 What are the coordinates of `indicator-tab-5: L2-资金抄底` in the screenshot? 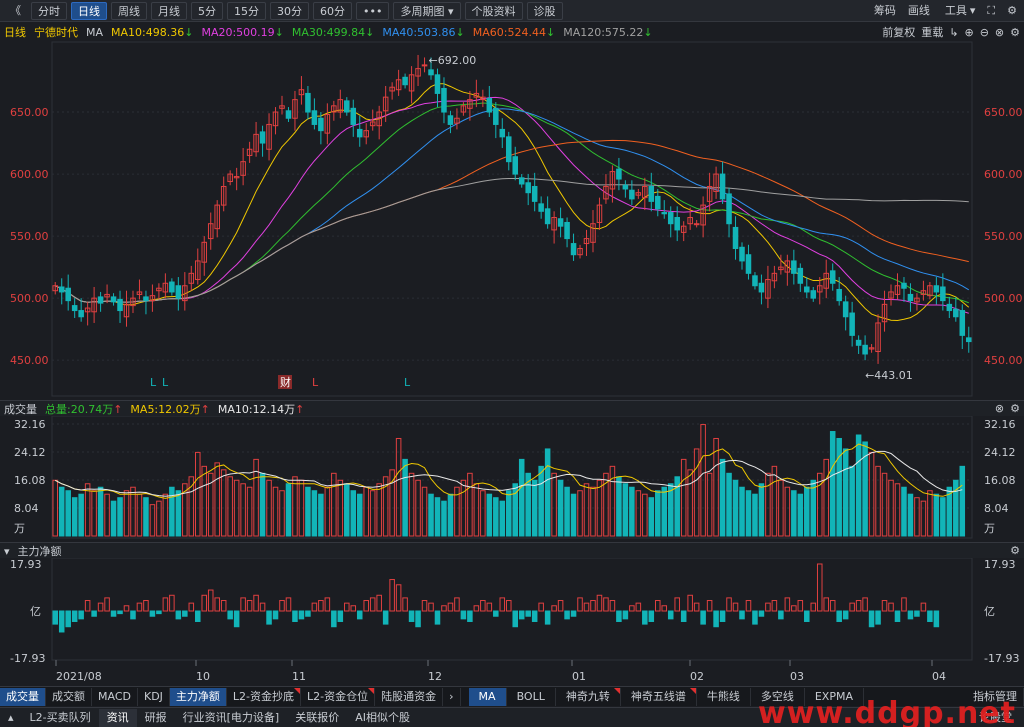 It's located at (264, 696).